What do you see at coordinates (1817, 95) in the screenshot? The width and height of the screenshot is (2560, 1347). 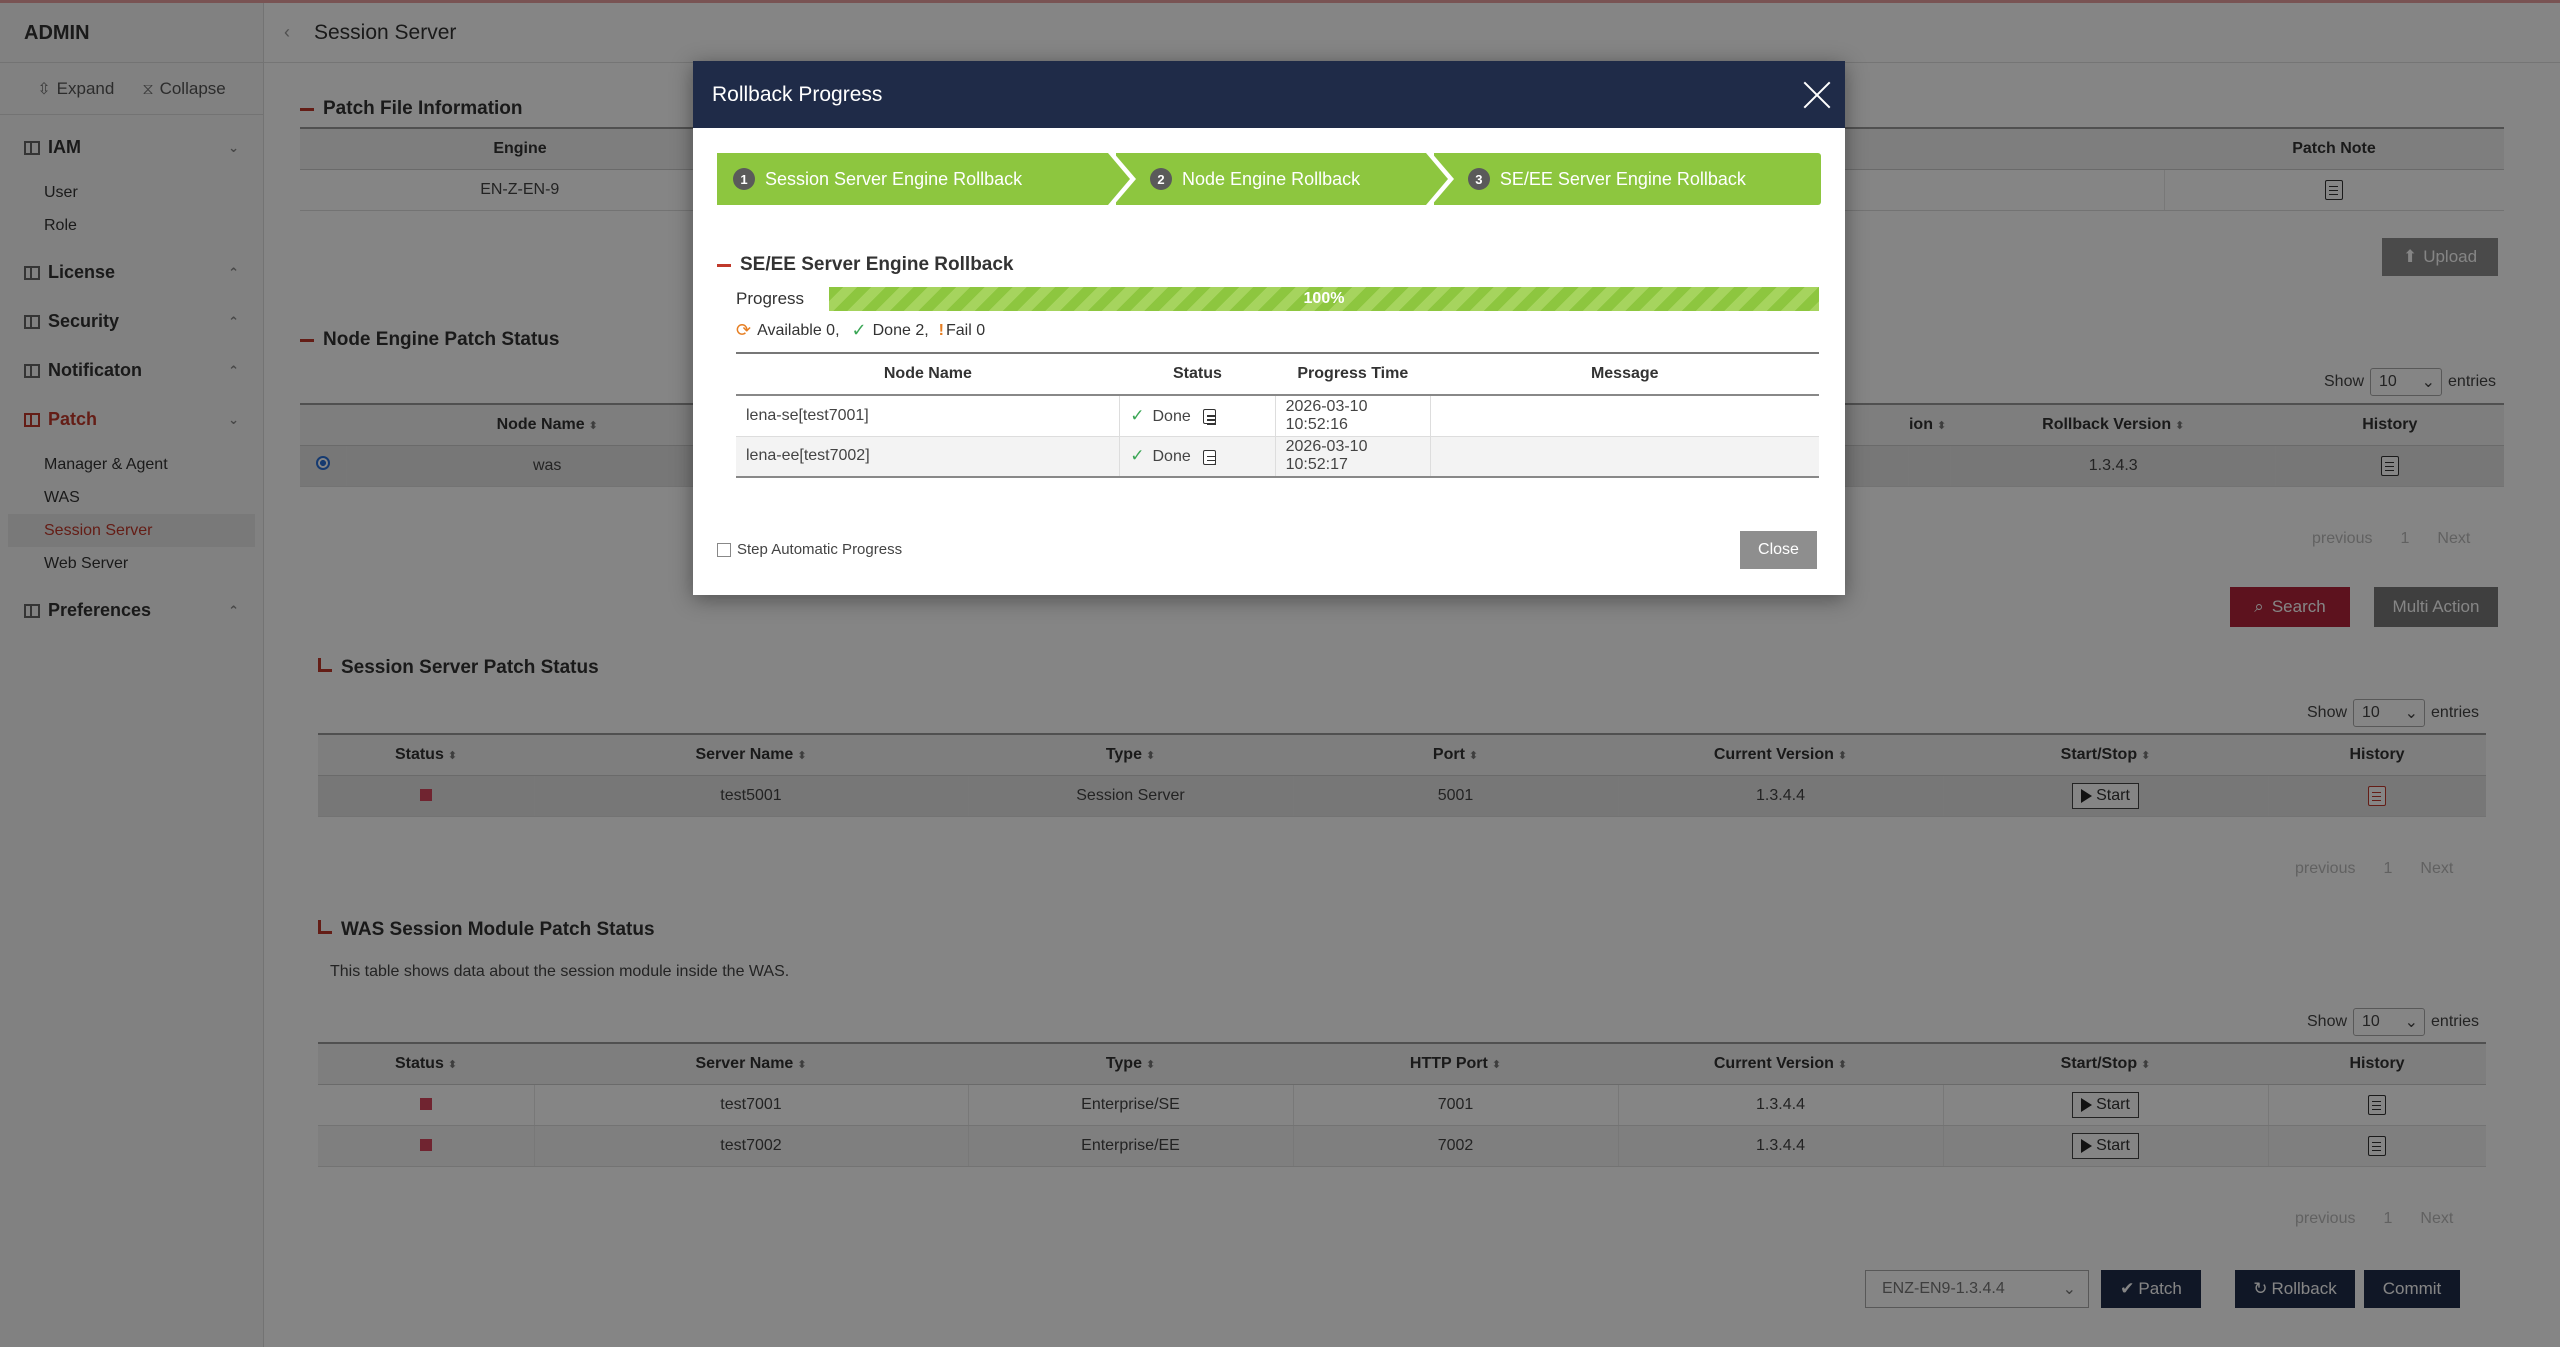 I see `close-icon` at bounding box center [1817, 95].